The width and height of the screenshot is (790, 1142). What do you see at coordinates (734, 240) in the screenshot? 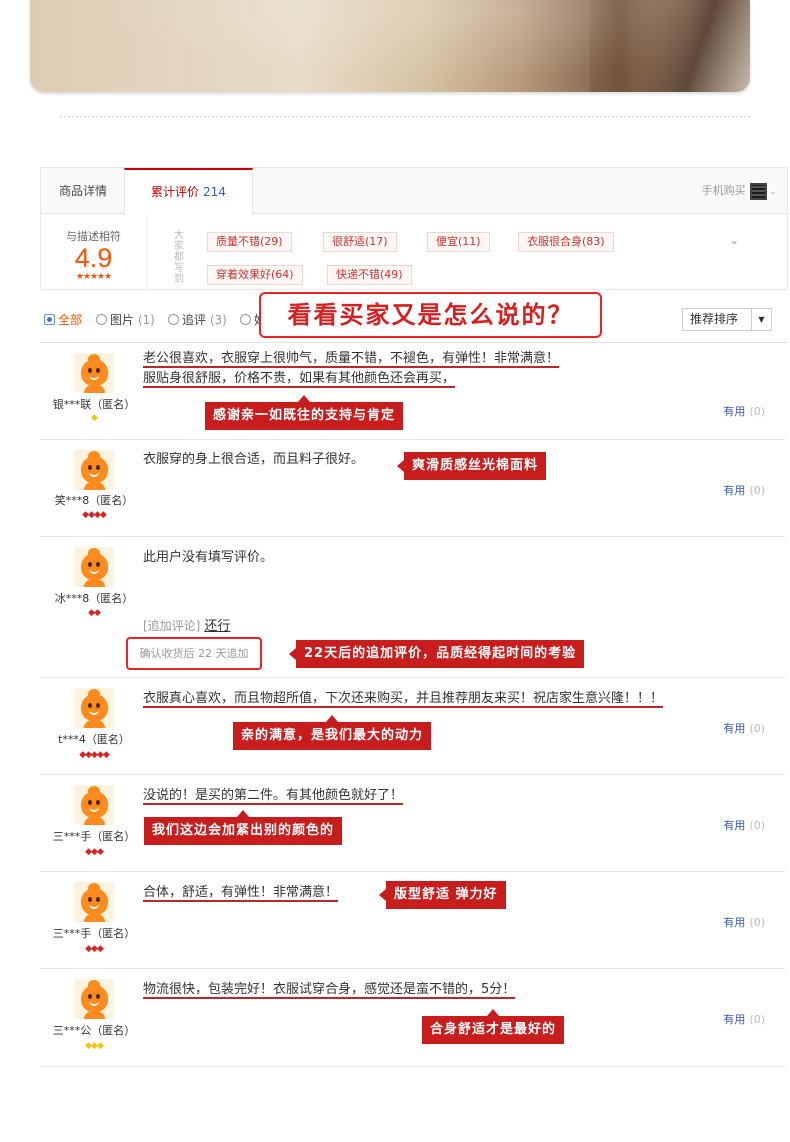
I see `expand-chevron-icon: ⌄` at bounding box center [734, 240].